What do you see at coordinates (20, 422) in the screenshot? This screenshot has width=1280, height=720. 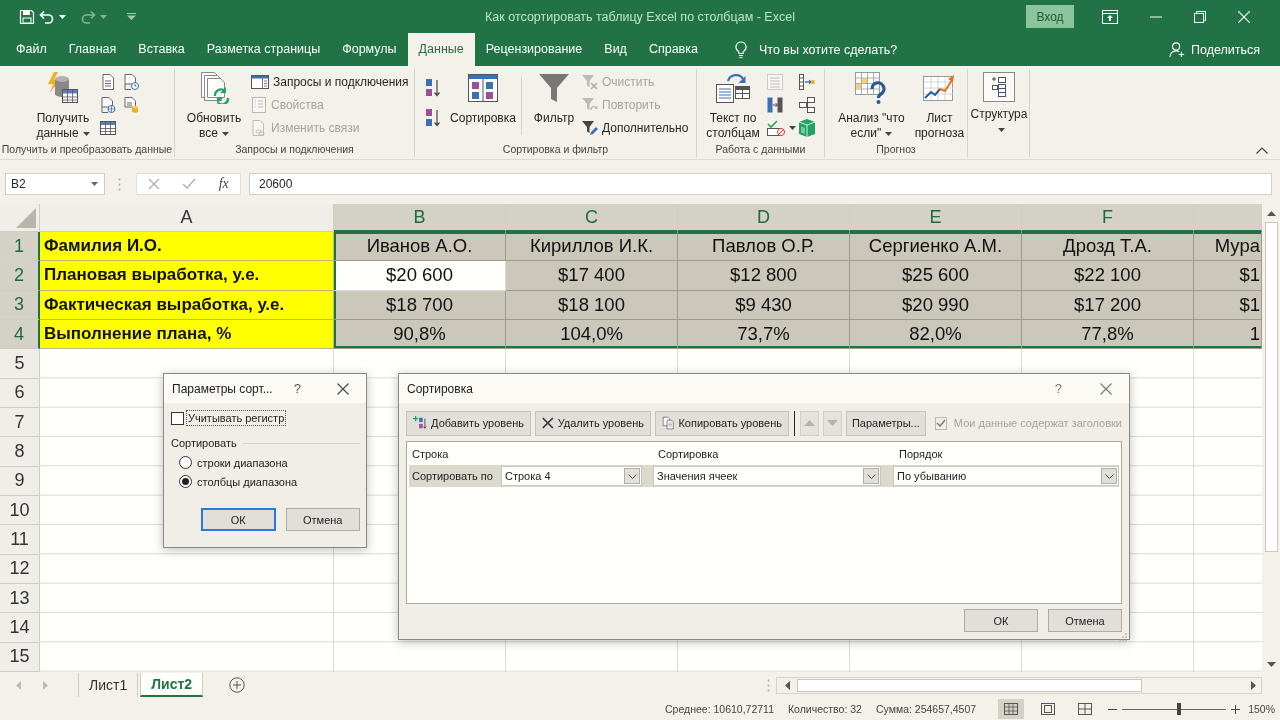 I see `row-header: 7` at bounding box center [20, 422].